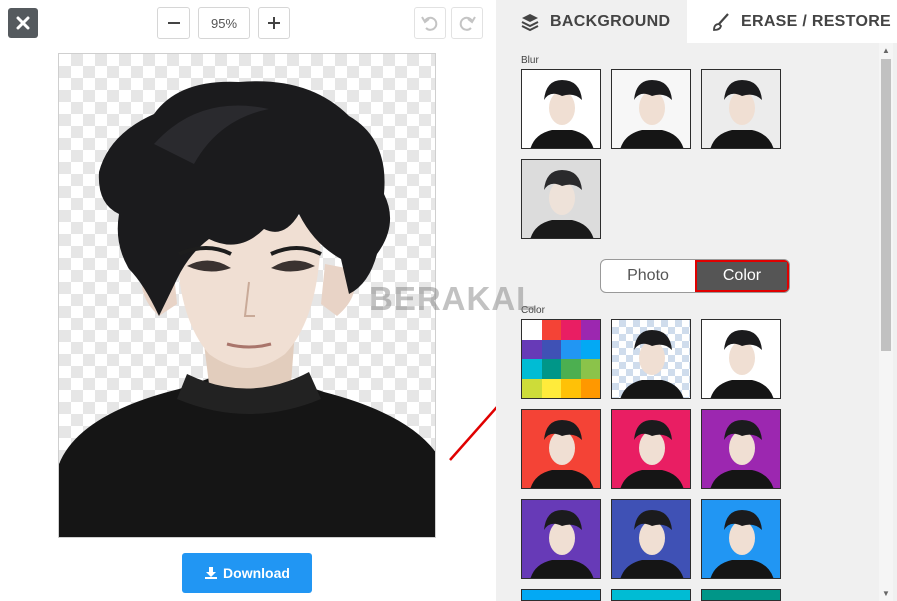  I want to click on indigo-background-option, so click(651, 539).